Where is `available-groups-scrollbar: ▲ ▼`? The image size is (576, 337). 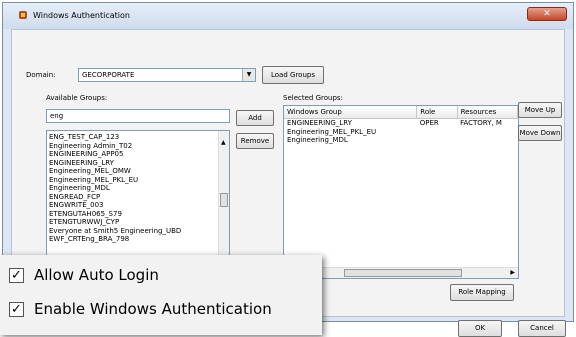
available-groups-scrollbar: ▲ ▼ is located at coordinates (223, 203).